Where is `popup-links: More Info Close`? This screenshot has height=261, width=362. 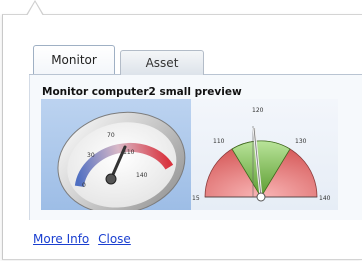 popup-links: More Info Close is located at coordinates (84, 240).